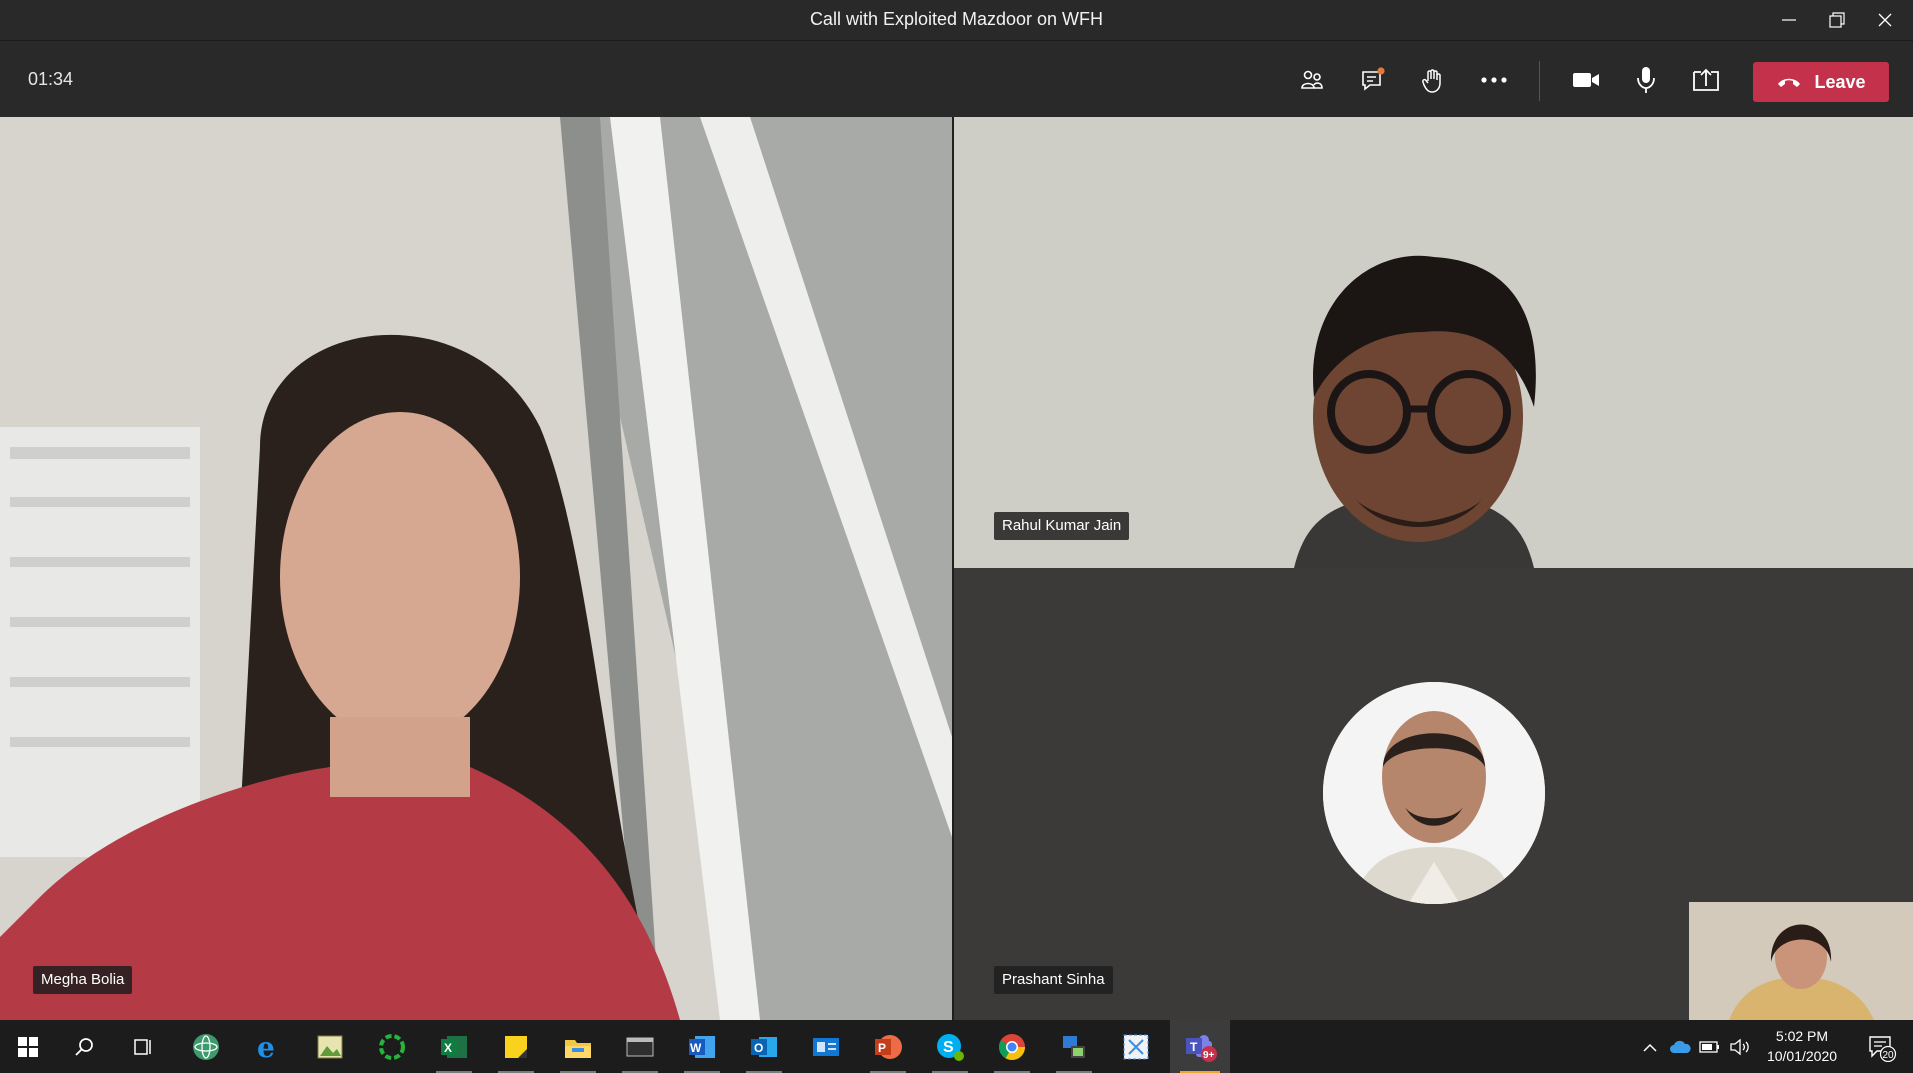 This screenshot has height=1073, width=1913. What do you see at coordinates (1789, 82) in the screenshot?
I see `hang-up-icon` at bounding box center [1789, 82].